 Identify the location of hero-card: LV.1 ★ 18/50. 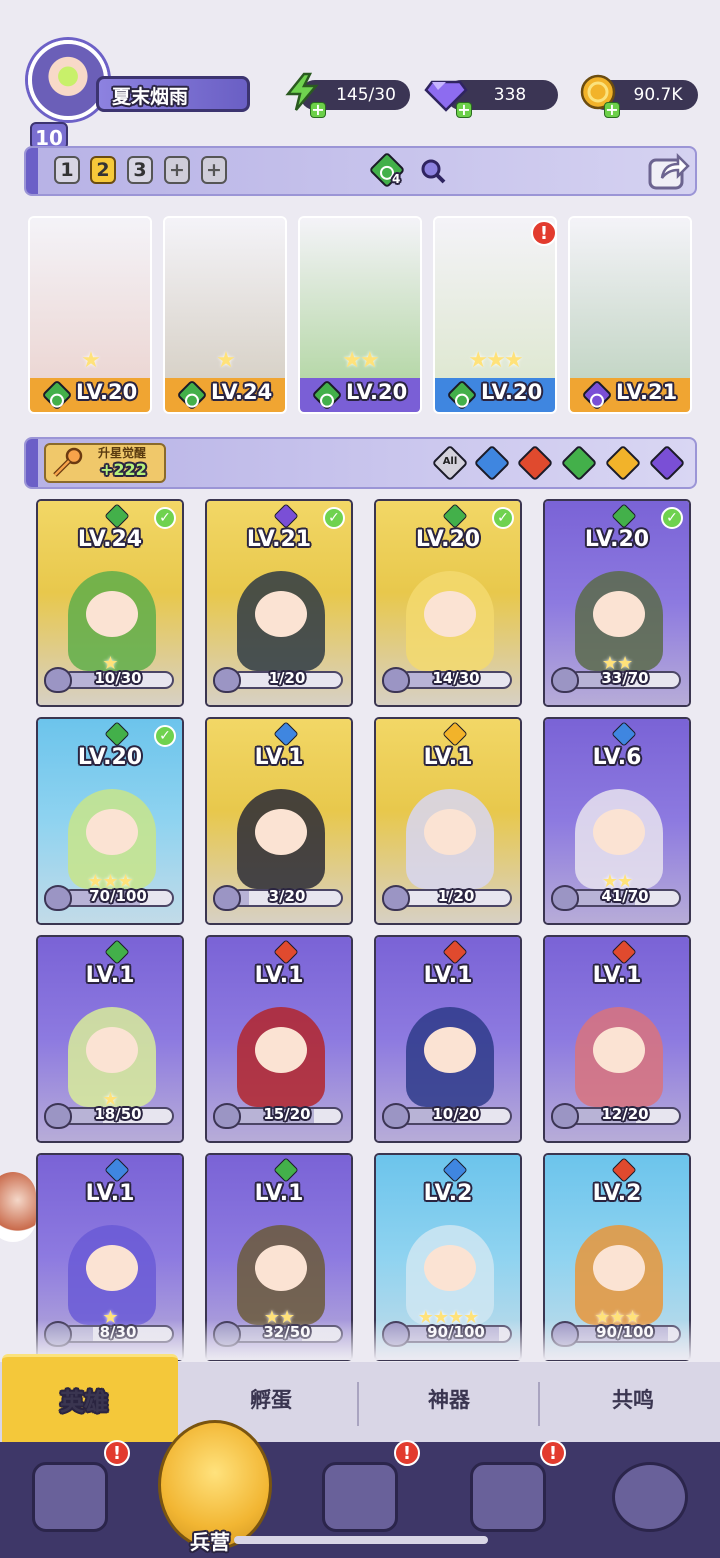
(110, 1039).